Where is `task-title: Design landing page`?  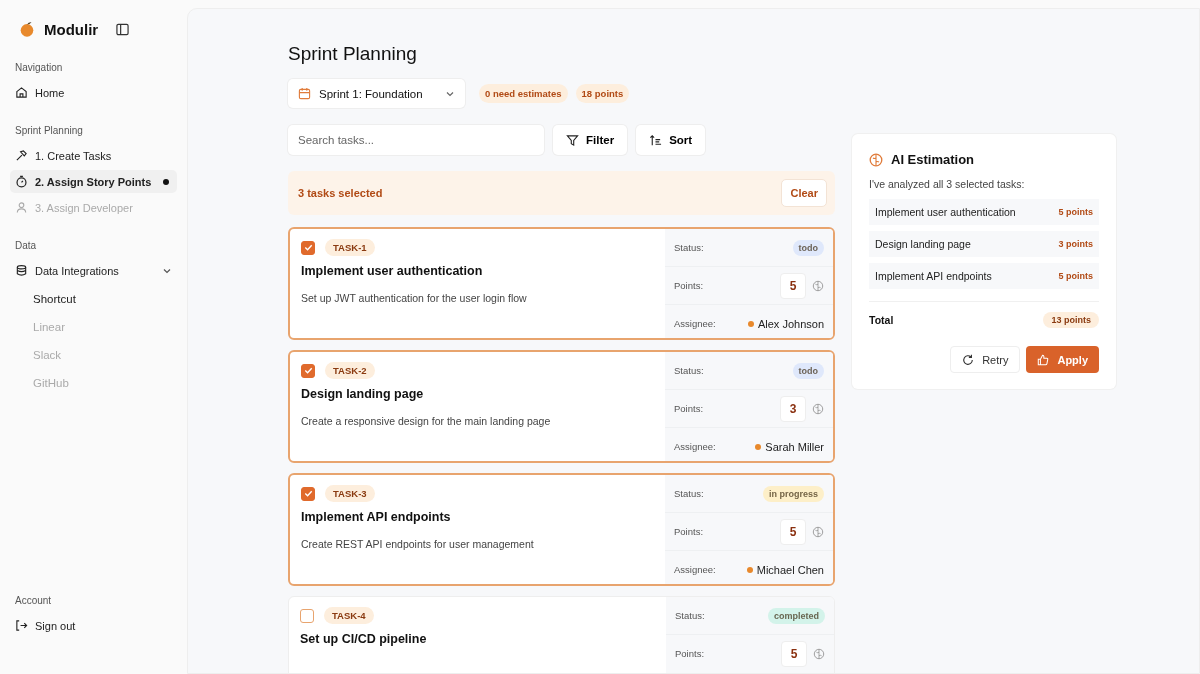
task-title: Design landing page is located at coordinates (363, 394).